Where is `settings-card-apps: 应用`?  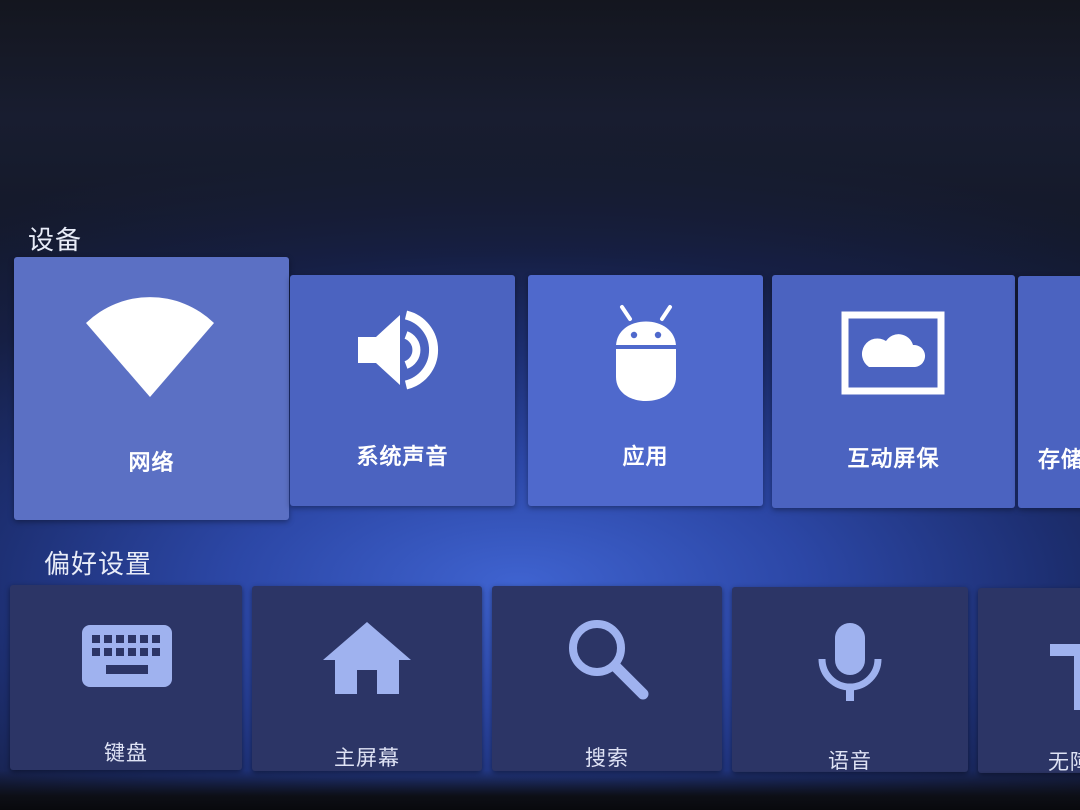 settings-card-apps: 应用 is located at coordinates (645, 390).